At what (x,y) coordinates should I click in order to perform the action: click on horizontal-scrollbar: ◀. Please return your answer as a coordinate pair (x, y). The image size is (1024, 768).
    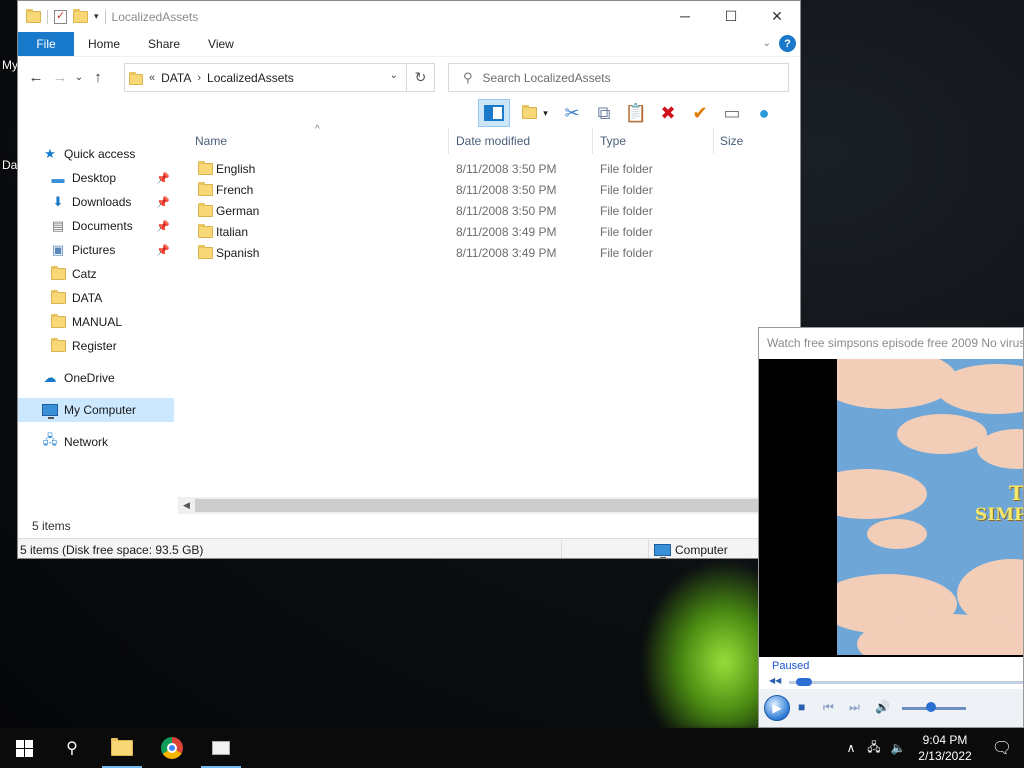
    Looking at the image, I should click on (468, 505).